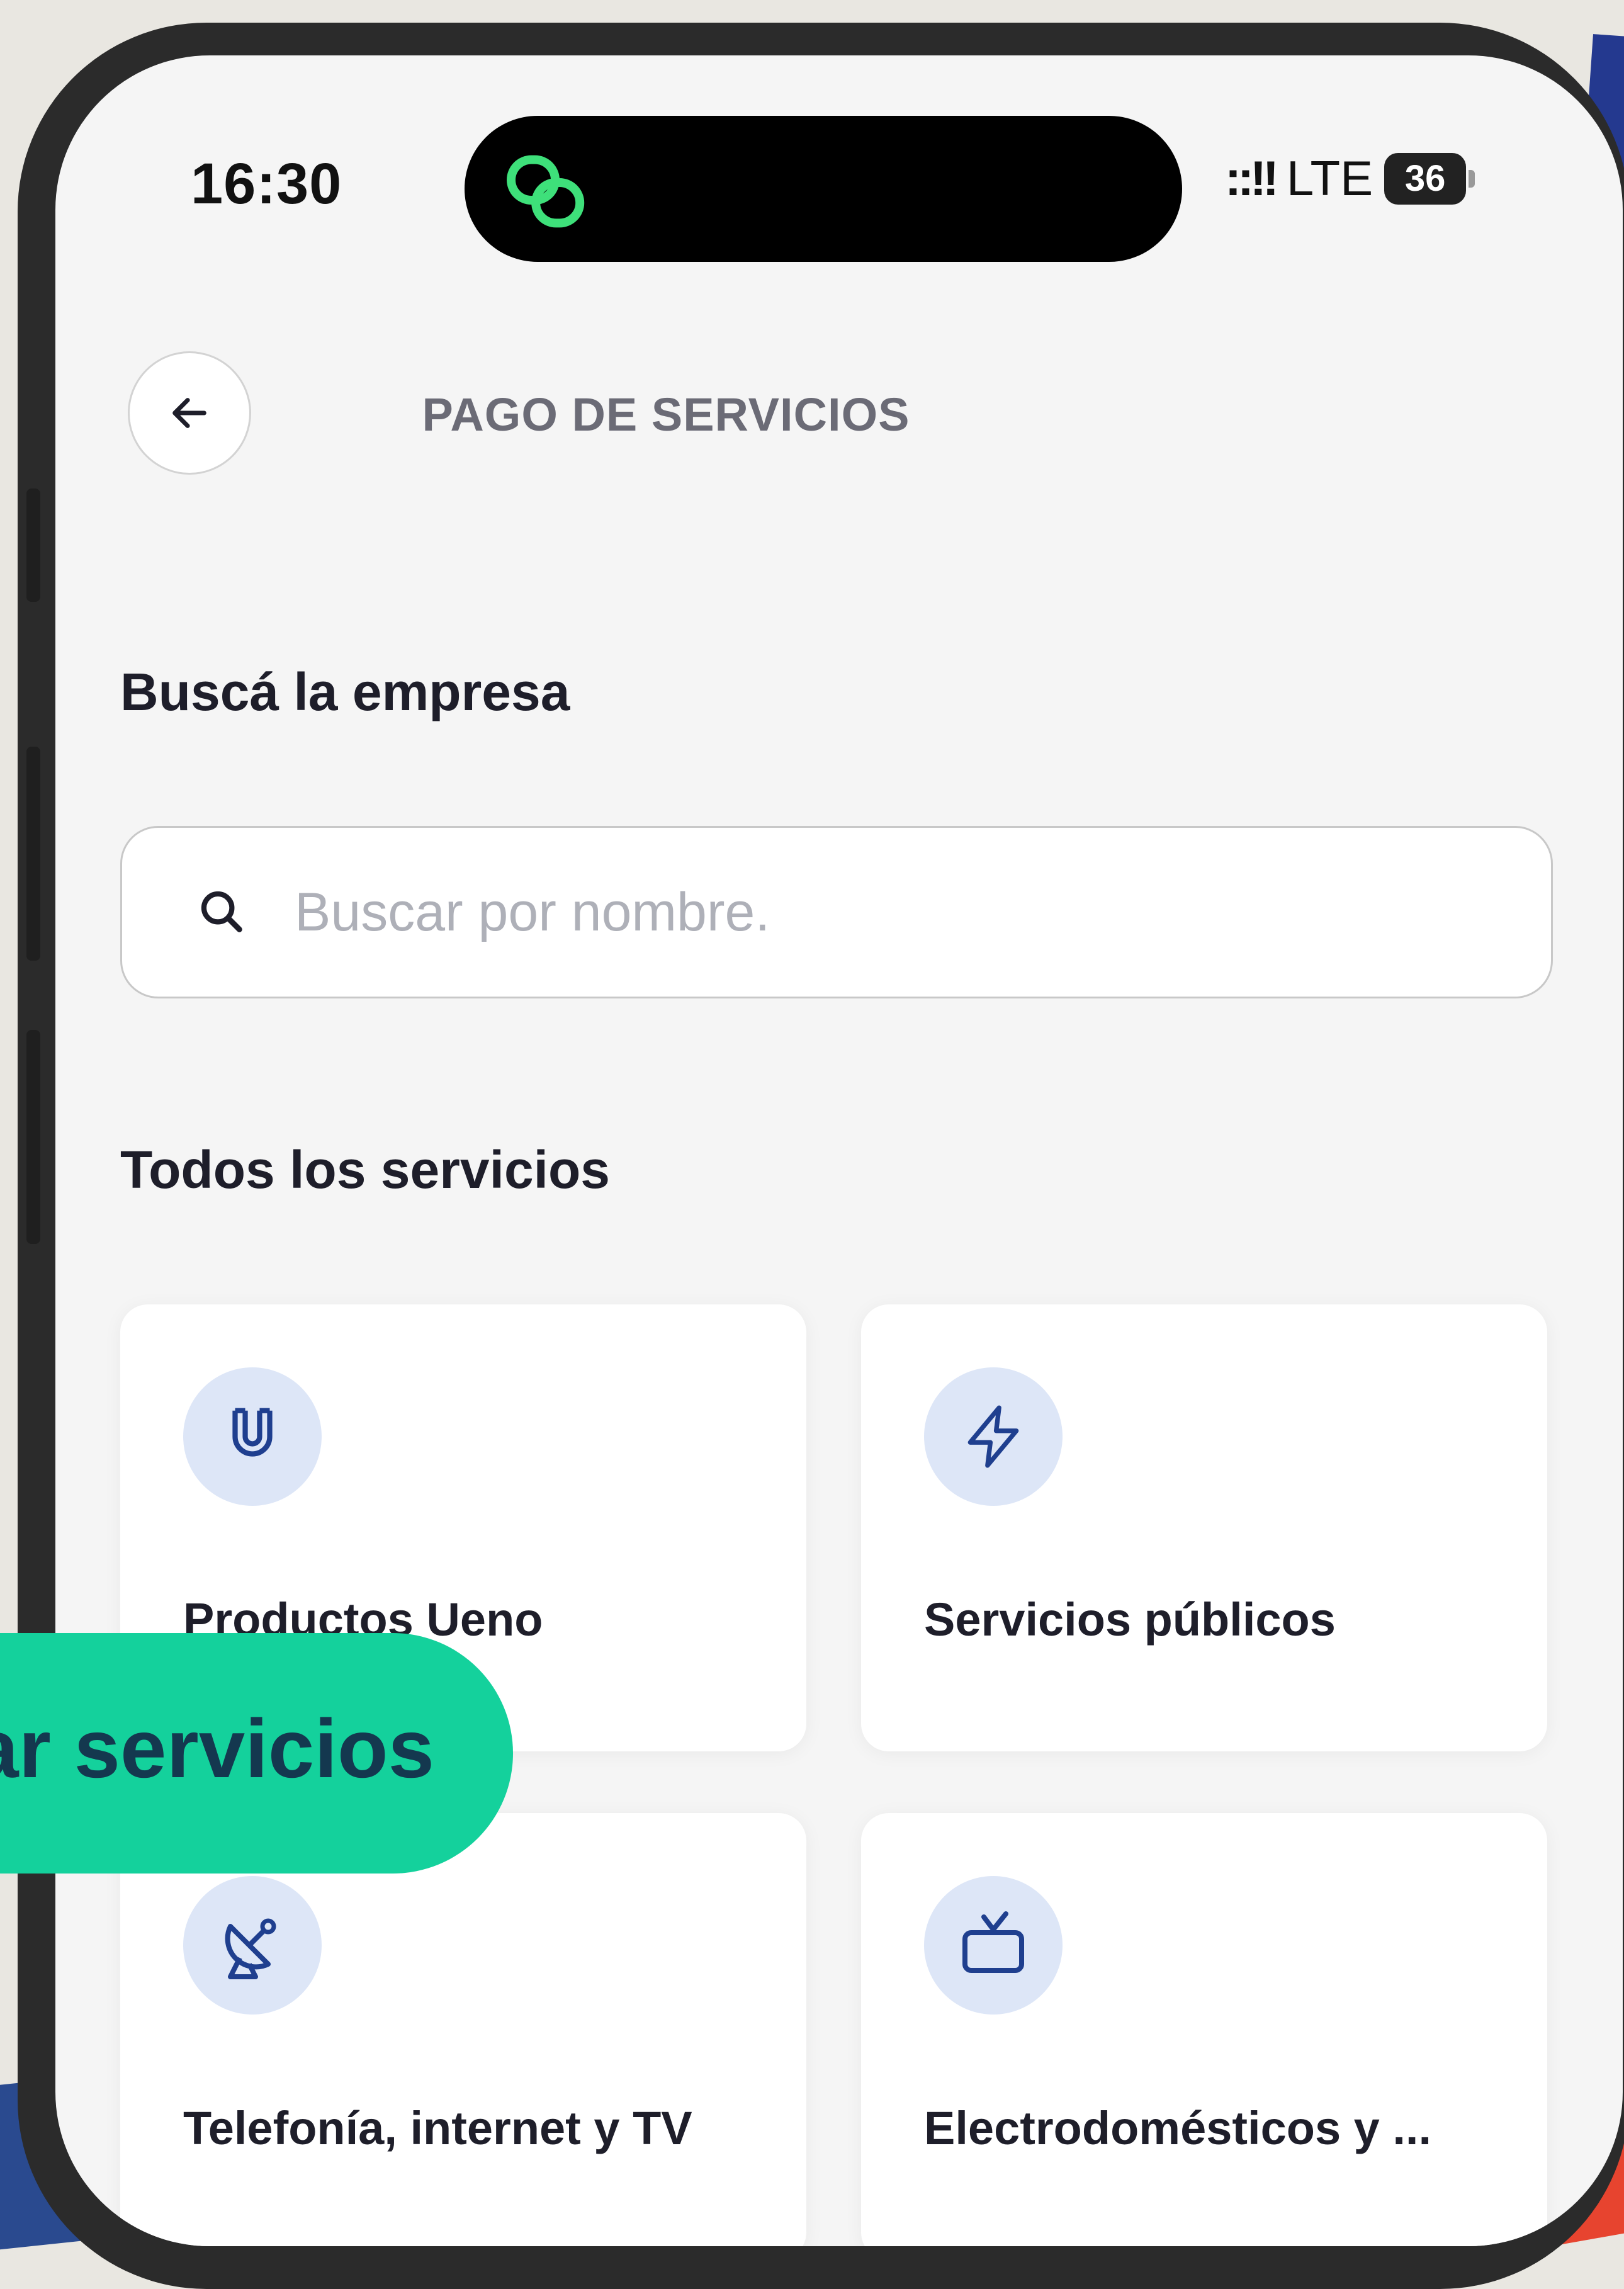  I want to click on dynamic-island, so click(823, 189).